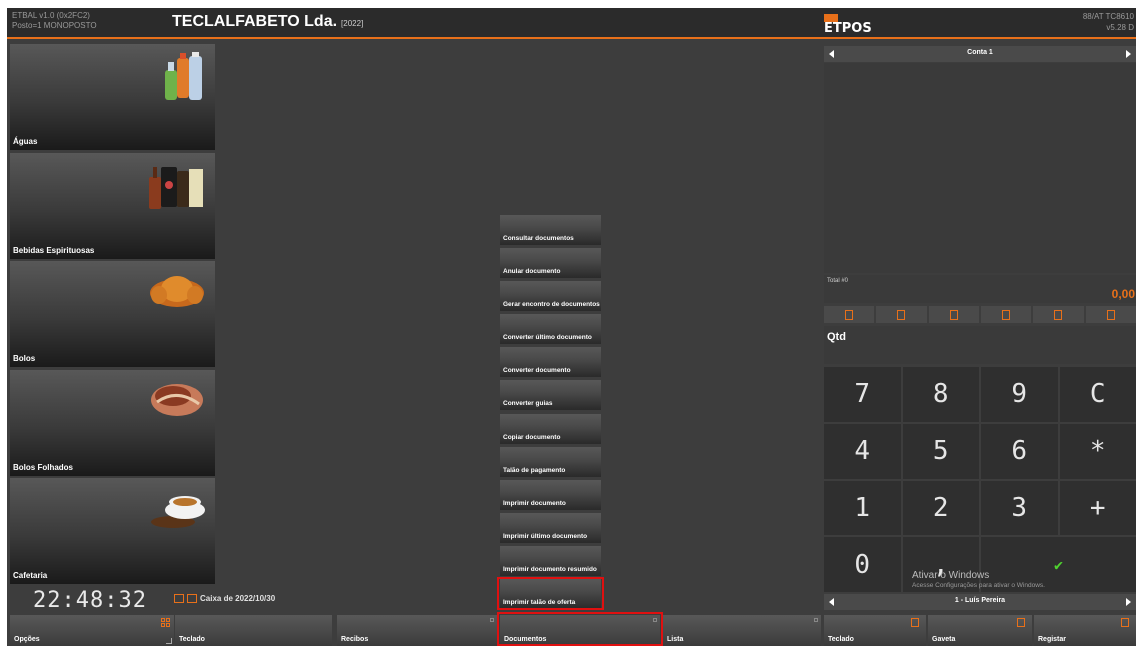  I want to click on qtd-label: Qtd, so click(836, 337).